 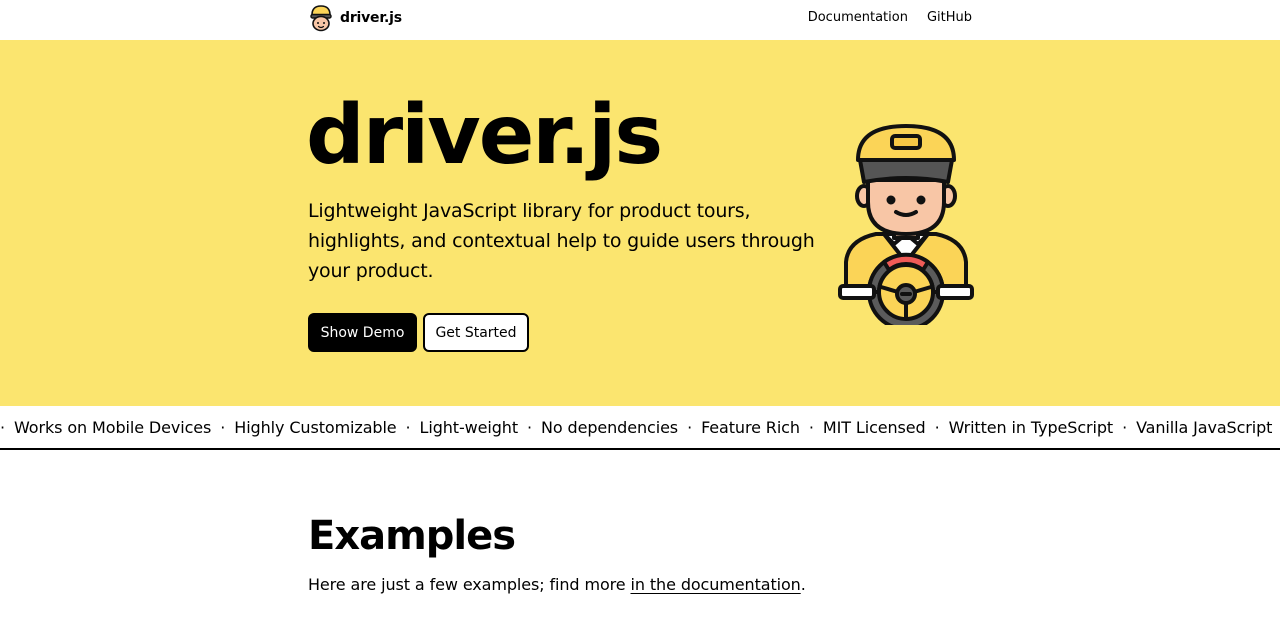 I want to click on get-started-button: Get Started, so click(x=476, y=332).